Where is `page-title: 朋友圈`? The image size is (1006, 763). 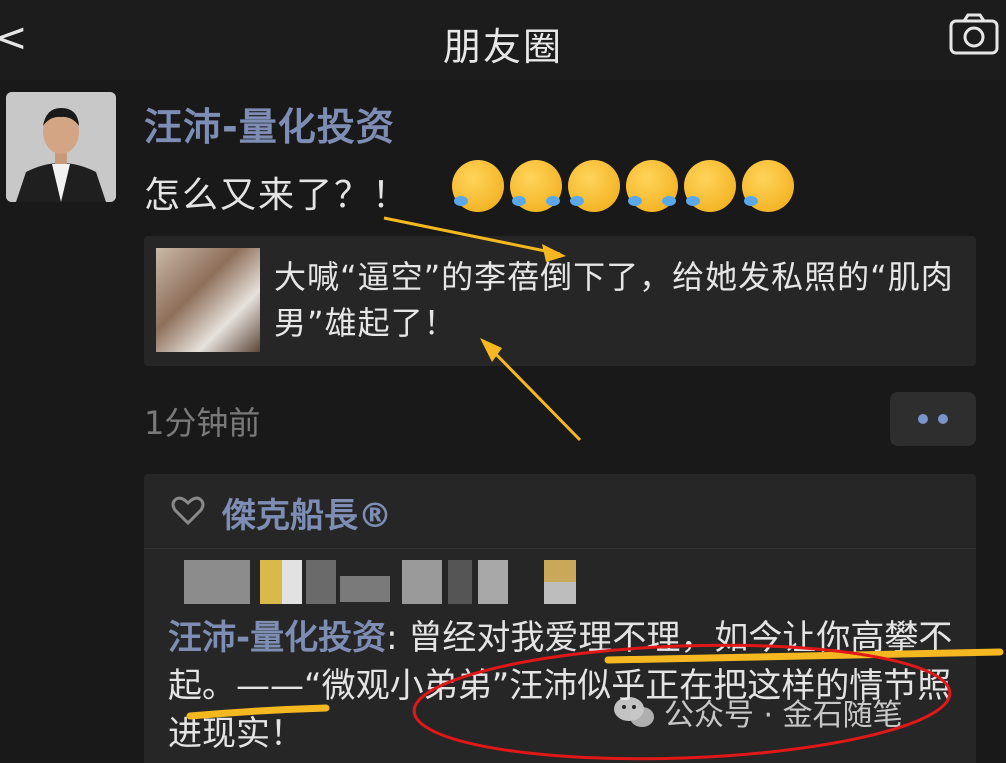 page-title: 朋友圈 is located at coordinates (502, 47).